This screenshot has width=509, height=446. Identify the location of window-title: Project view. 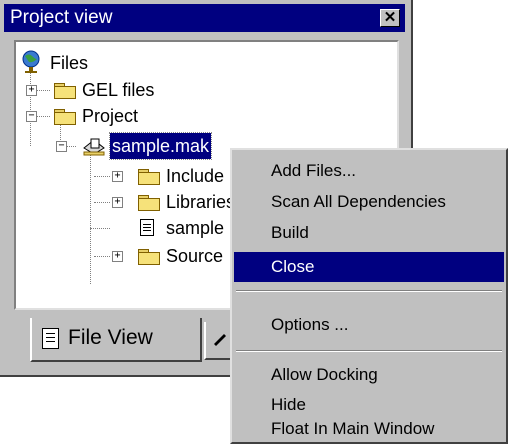
(61, 17).